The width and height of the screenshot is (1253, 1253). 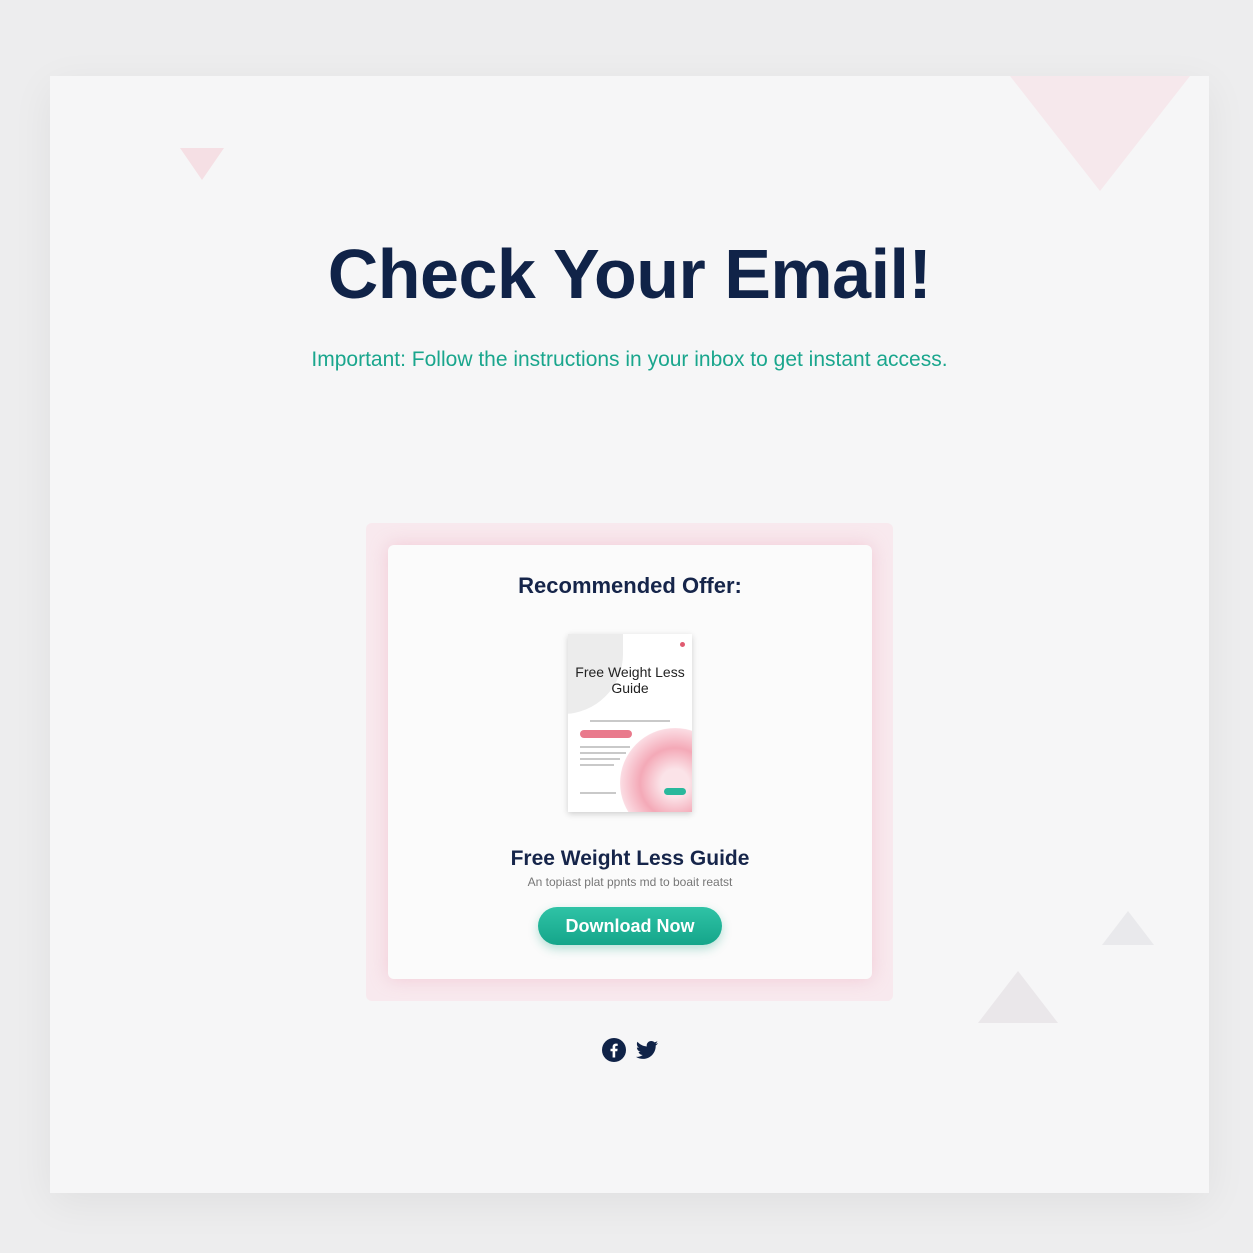 I want to click on cover-button, so click(x=675, y=791).